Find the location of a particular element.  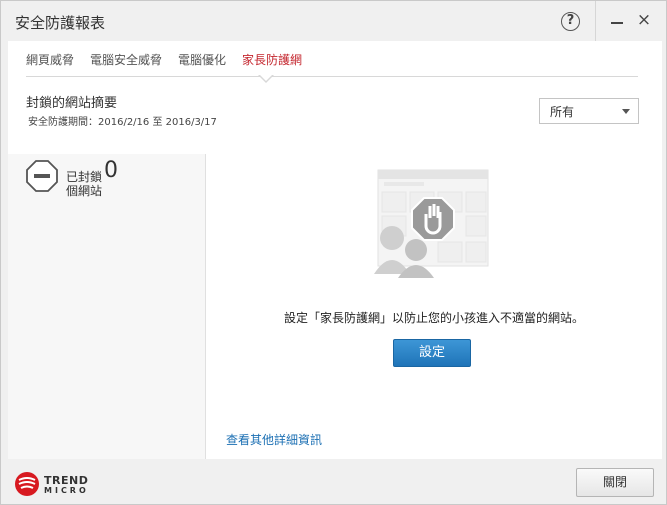

trend-micro-logo: TREND MICRO is located at coordinates (54, 484).